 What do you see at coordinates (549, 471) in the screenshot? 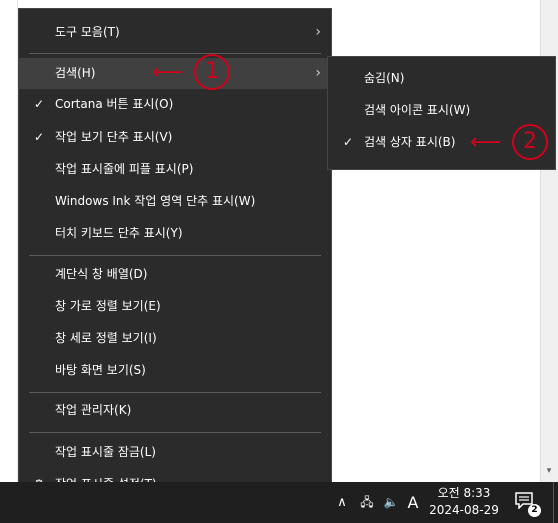
I see `scroll-down-arrow: ▾` at bounding box center [549, 471].